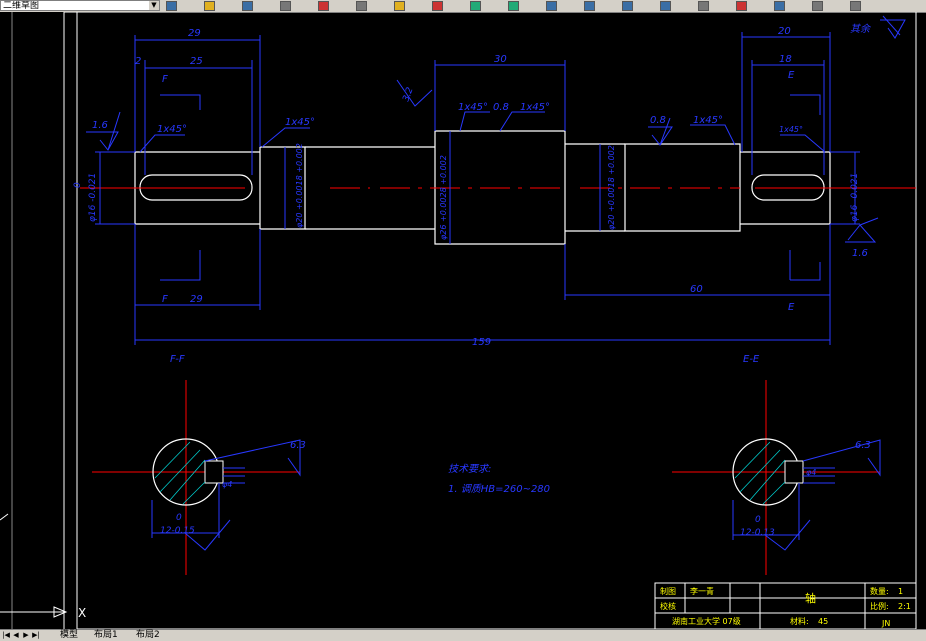 The width and height of the screenshot is (926, 641). Describe the element at coordinates (106, 635) in the screenshot. I see `tab-layout1: 布局1` at that location.